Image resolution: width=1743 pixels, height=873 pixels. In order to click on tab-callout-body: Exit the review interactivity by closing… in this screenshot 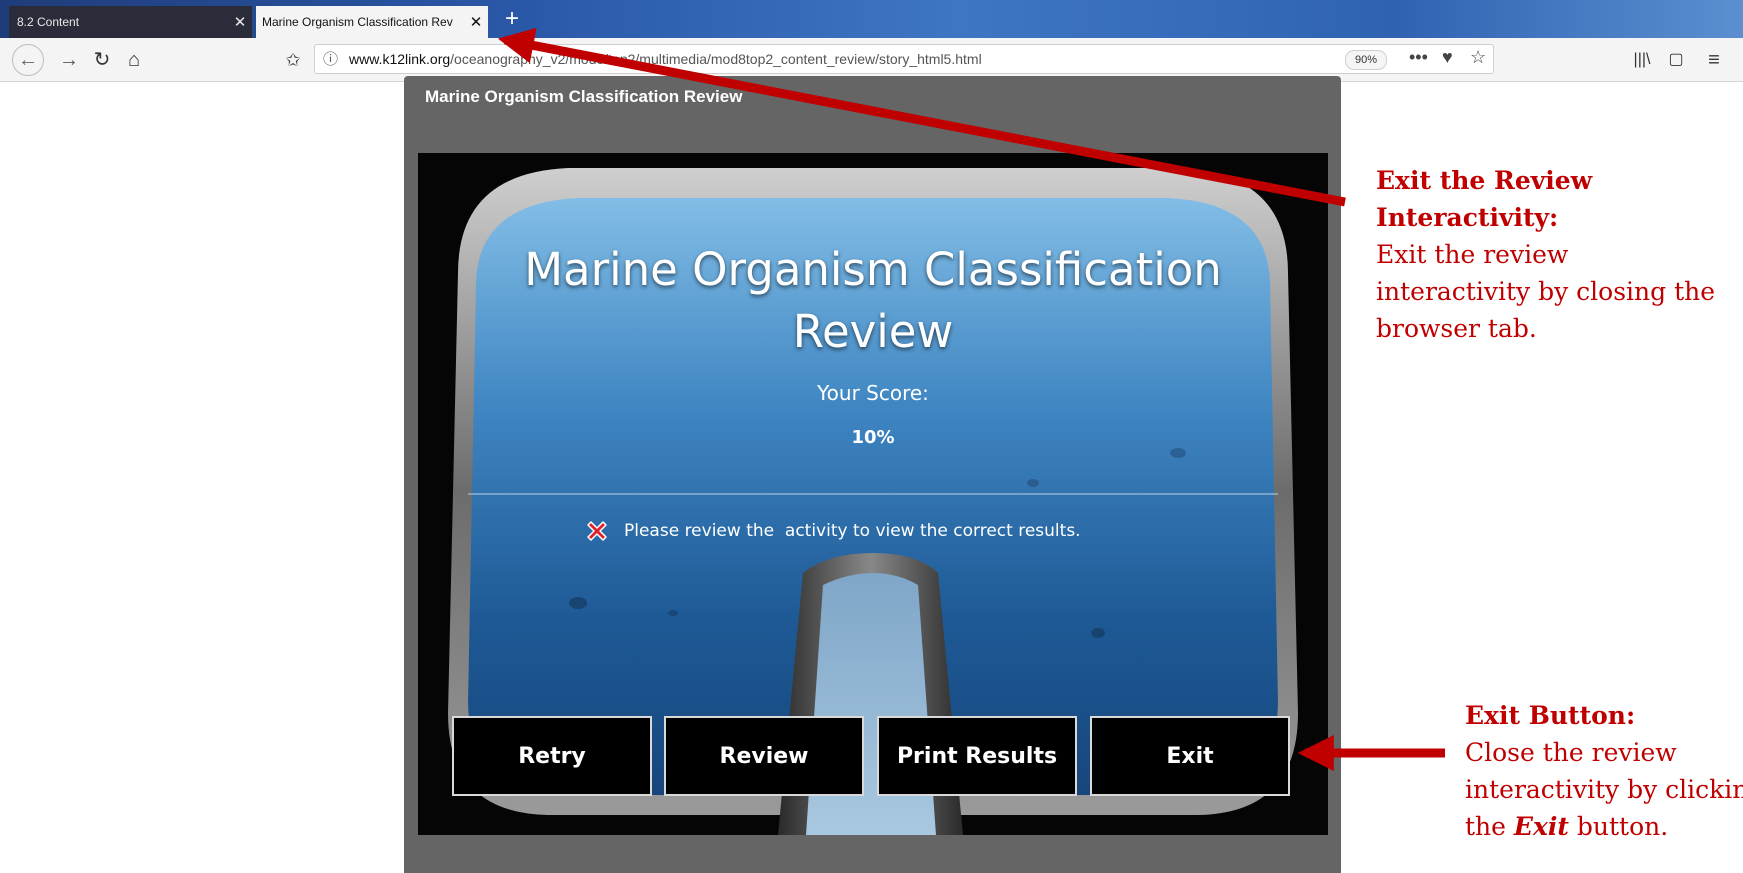, I will do `click(1546, 291)`.